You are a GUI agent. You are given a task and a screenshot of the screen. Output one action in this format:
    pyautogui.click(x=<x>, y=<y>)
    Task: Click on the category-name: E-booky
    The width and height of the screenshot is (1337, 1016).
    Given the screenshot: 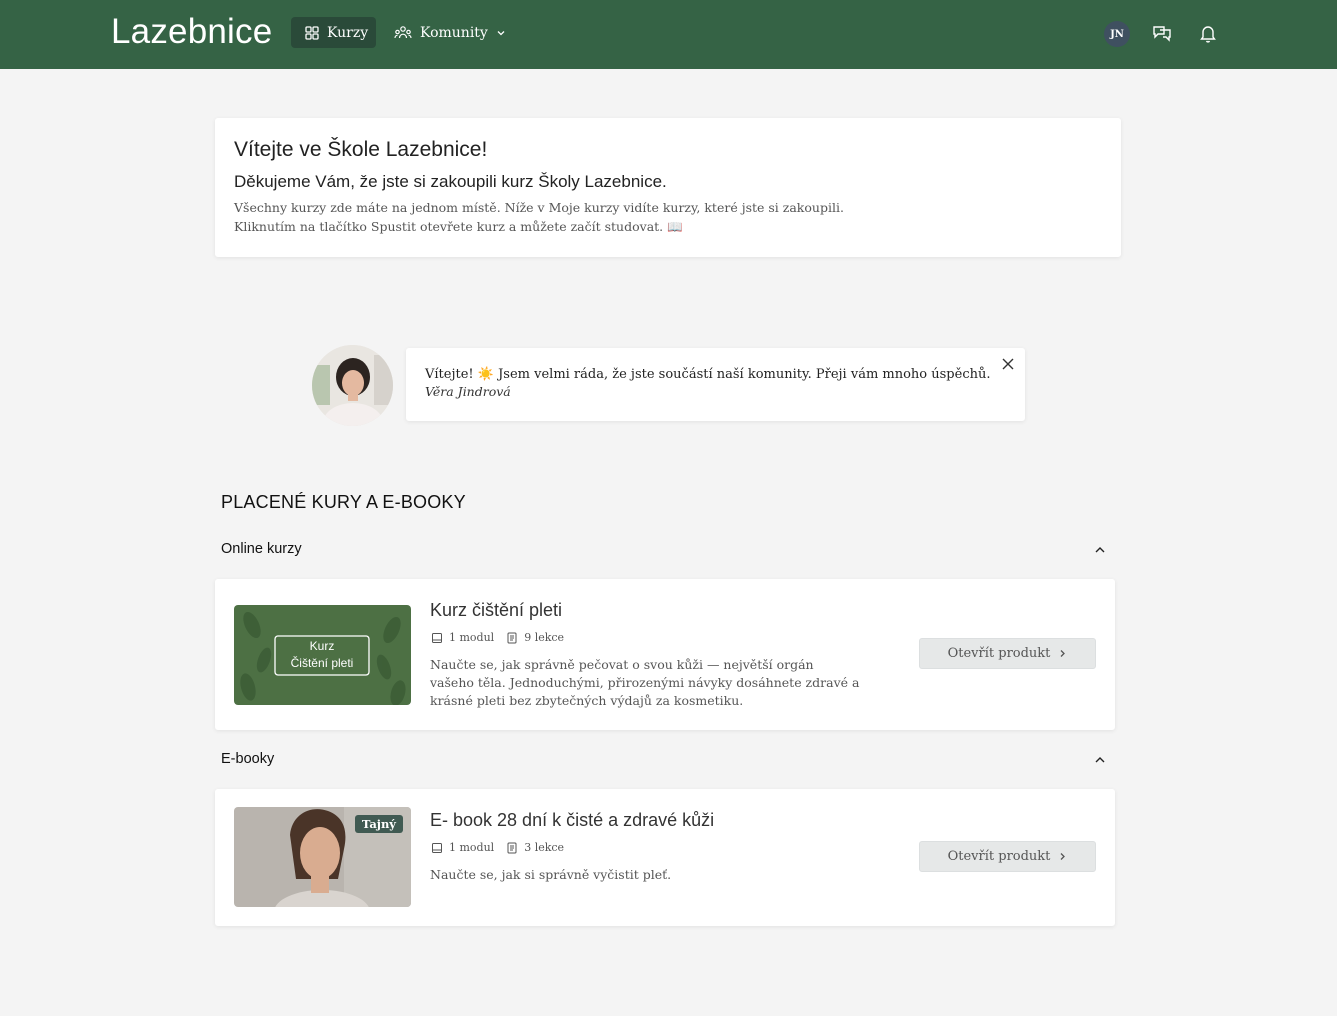 What is the action you would take?
    pyautogui.click(x=248, y=759)
    